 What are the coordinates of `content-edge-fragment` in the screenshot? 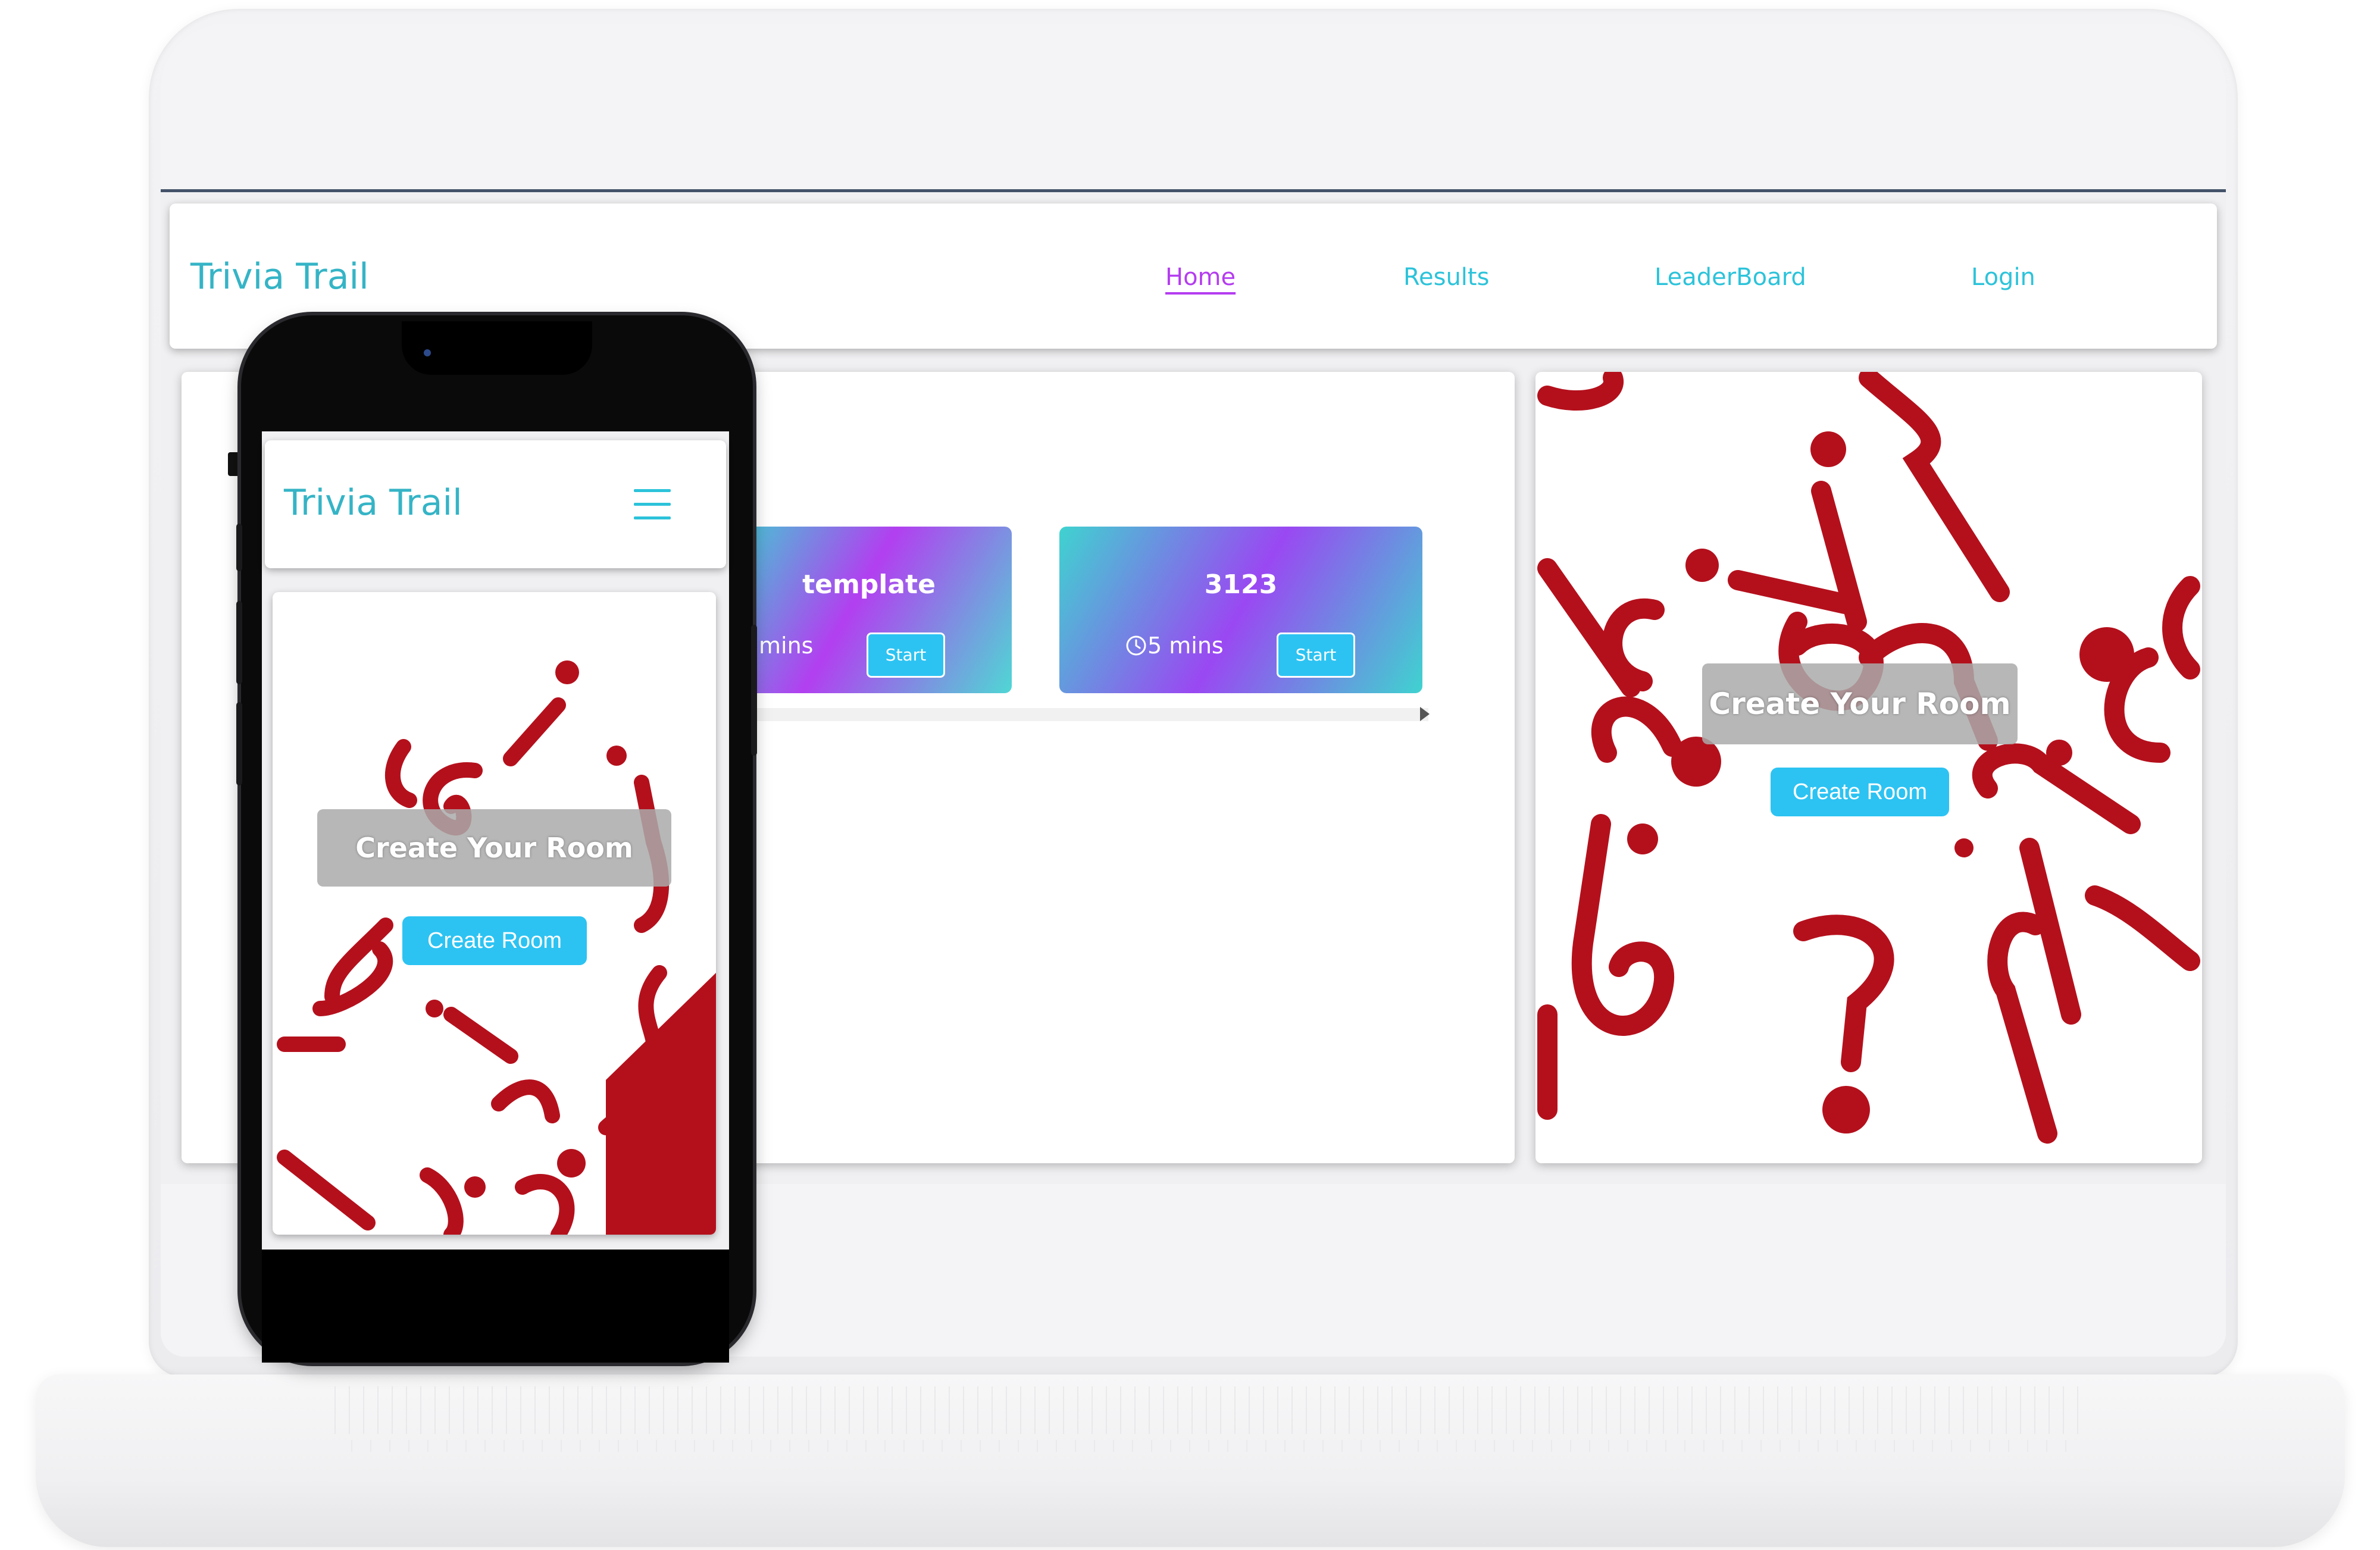 It's located at (234, 464).